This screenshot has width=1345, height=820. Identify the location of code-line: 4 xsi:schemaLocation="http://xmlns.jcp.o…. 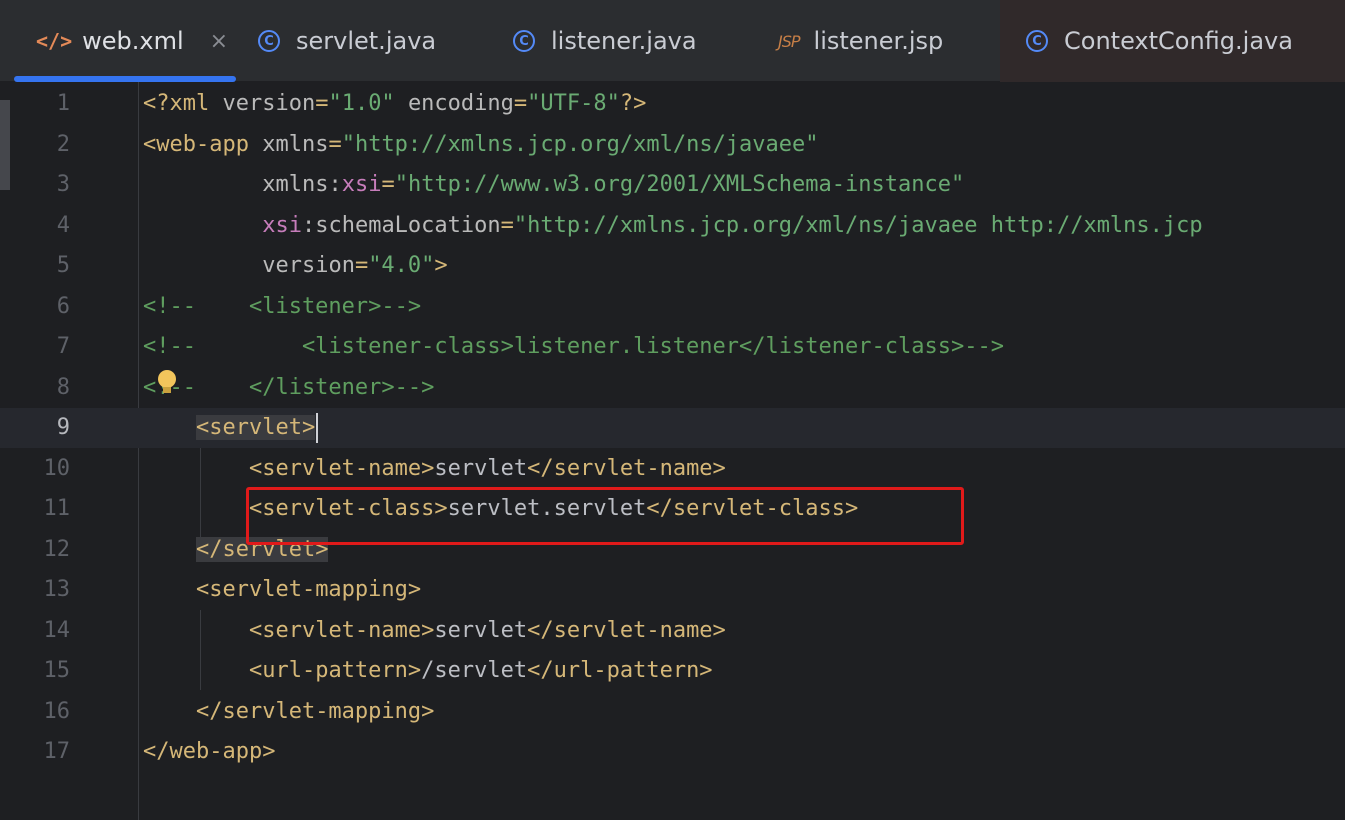
(672, 226).